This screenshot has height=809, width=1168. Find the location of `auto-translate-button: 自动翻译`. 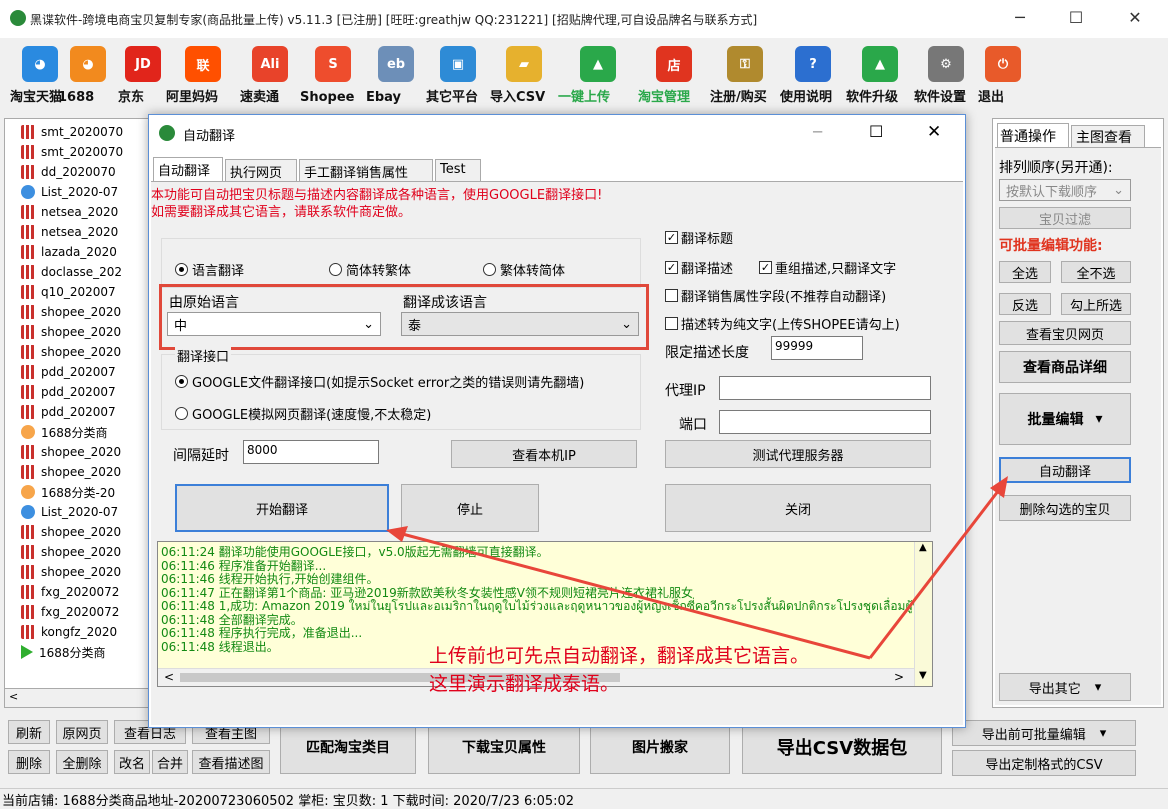

auto-translate-button: 自动翻译 is located at coordinates (1065, 470).